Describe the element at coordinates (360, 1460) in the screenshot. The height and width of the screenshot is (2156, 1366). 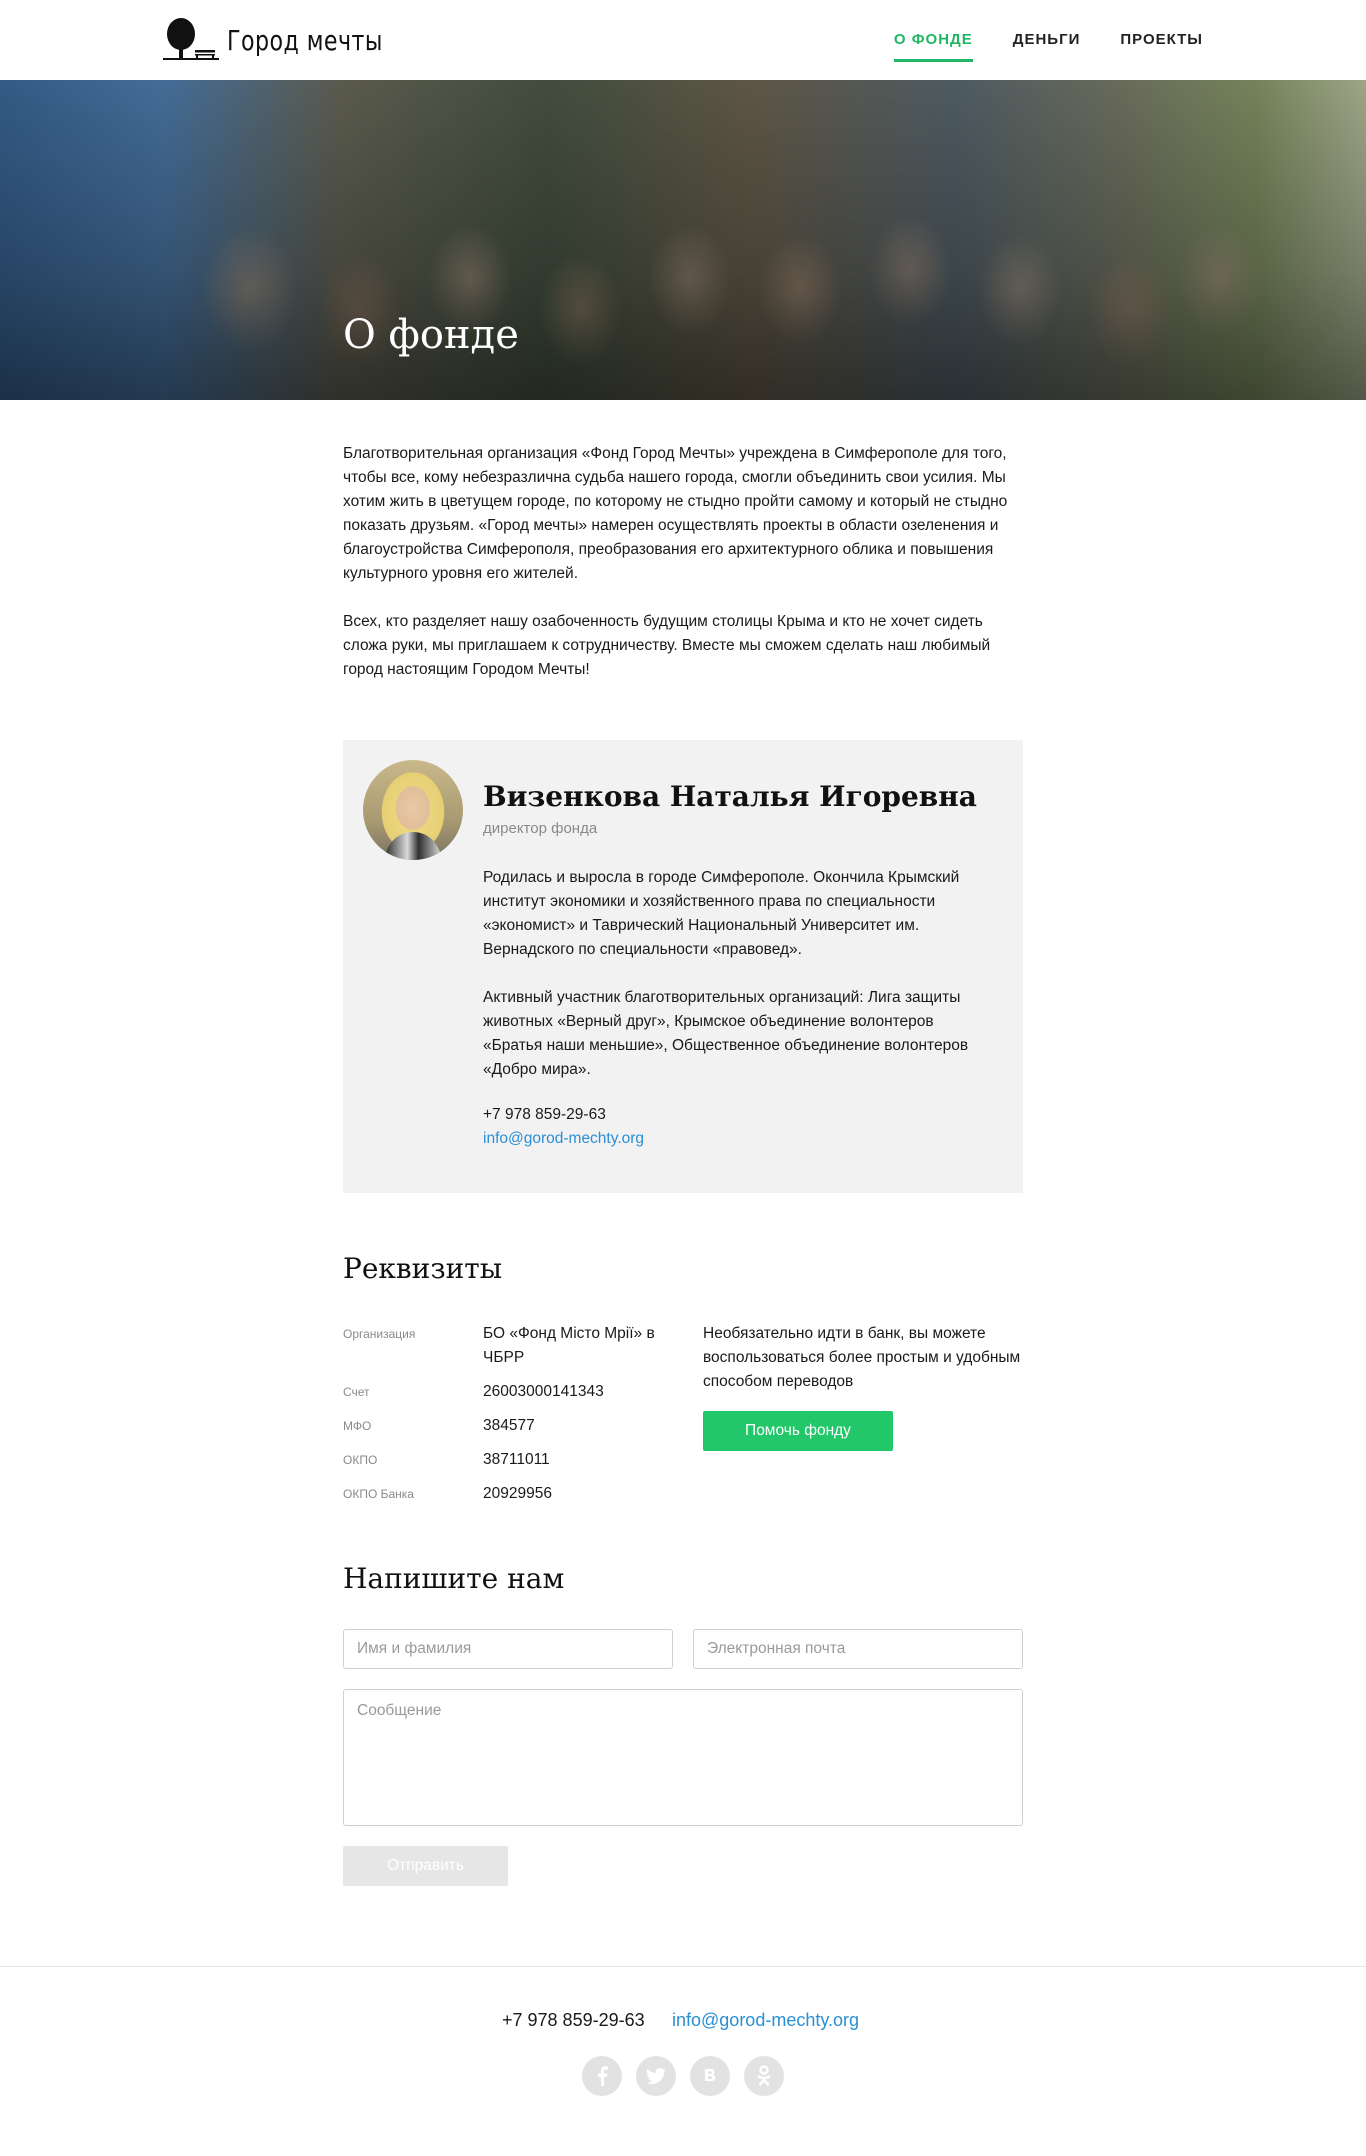
I see `requisite-label: ОКПО` at that location.